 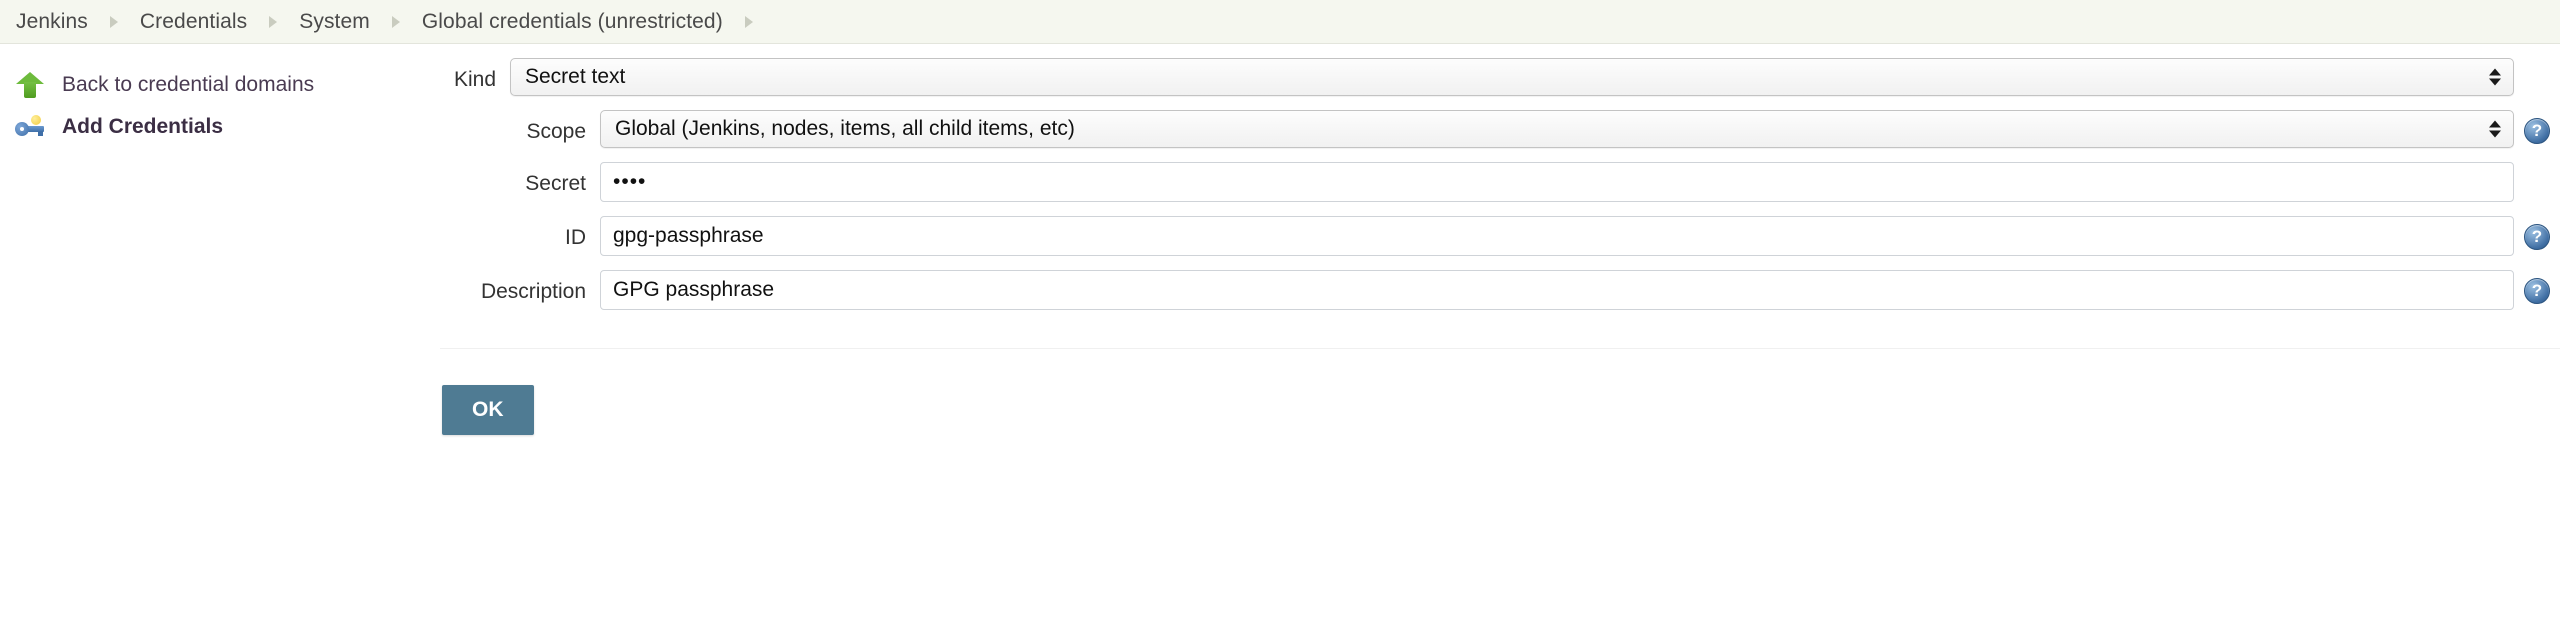 What do you see at coordinates (30, 127) in the screenshot?
I see `key-icon` at bounding box center [30, 127].